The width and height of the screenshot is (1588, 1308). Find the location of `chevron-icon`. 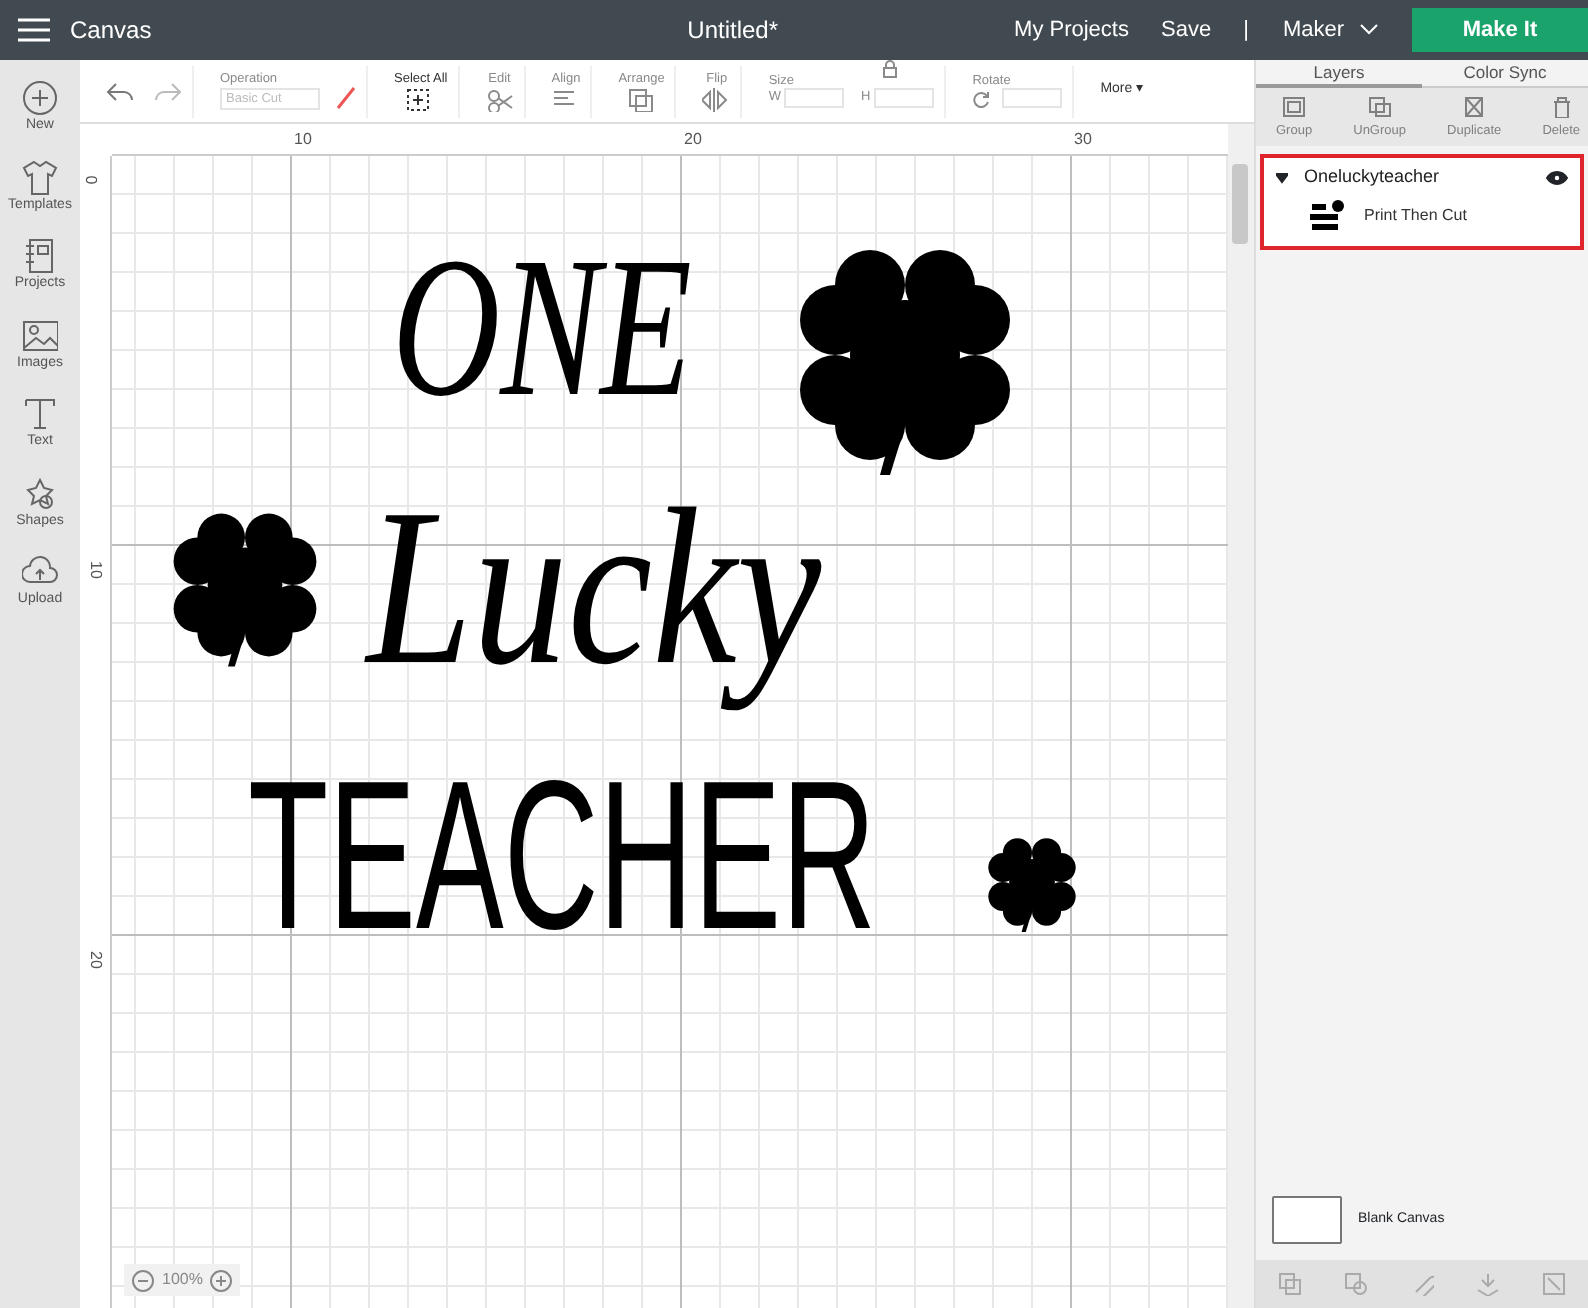

chevron-icon is located at coordinates (1369, 30).